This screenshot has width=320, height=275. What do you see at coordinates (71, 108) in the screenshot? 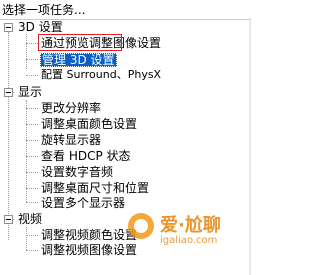
I see `tree-item-change-resolution: 更改分辨率` at bounding box center [71, 108].